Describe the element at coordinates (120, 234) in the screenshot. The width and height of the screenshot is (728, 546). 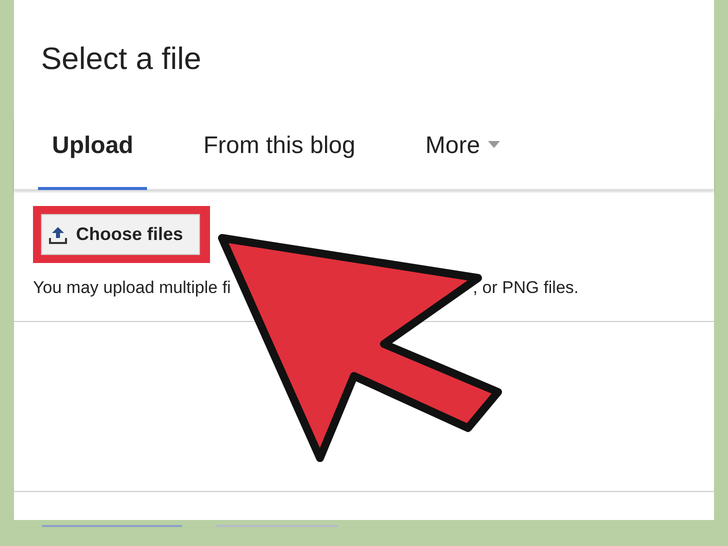
I see `choose-files-button: Choose files` at that location.